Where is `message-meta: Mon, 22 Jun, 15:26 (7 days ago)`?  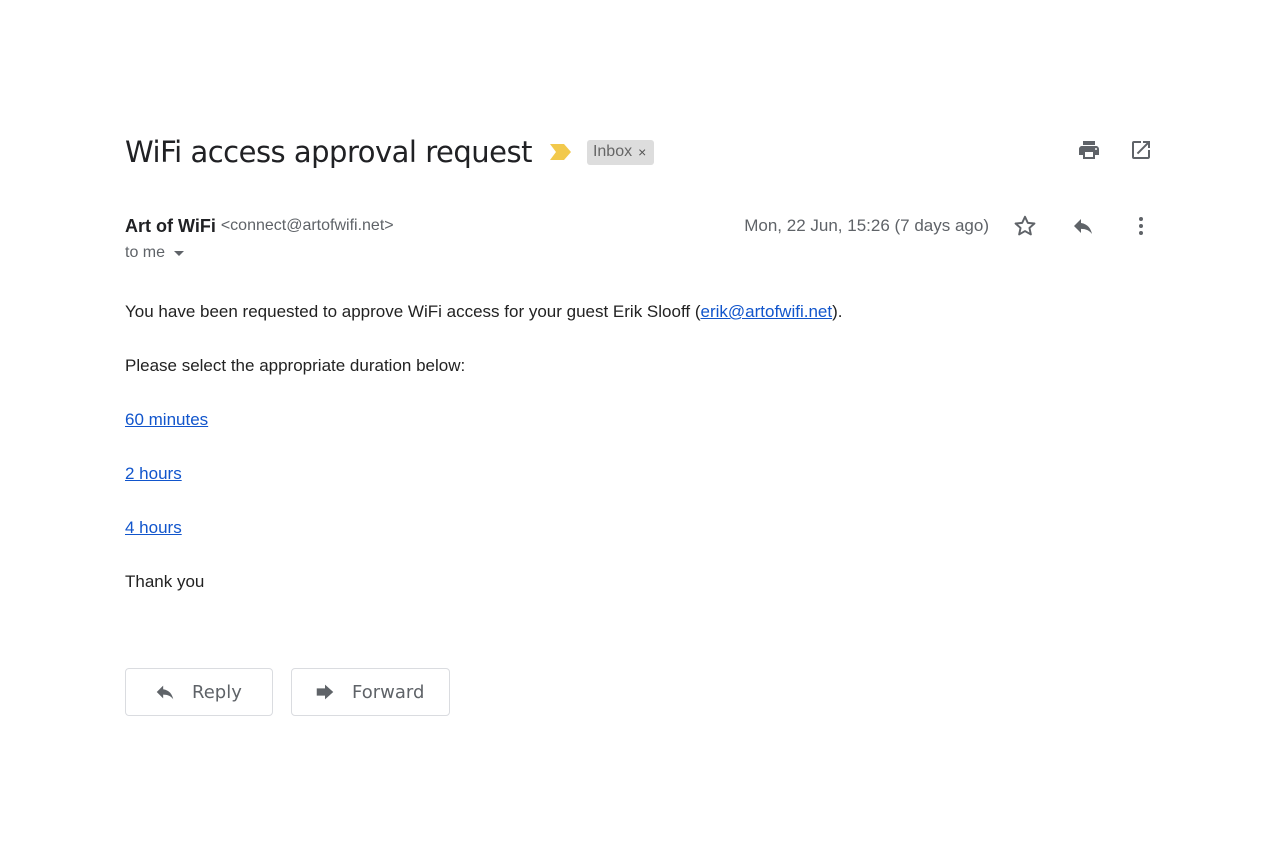
message-meta: Mon, 22 Jun, 15:26 (7 days ago) is located at coordinates (949, 226).